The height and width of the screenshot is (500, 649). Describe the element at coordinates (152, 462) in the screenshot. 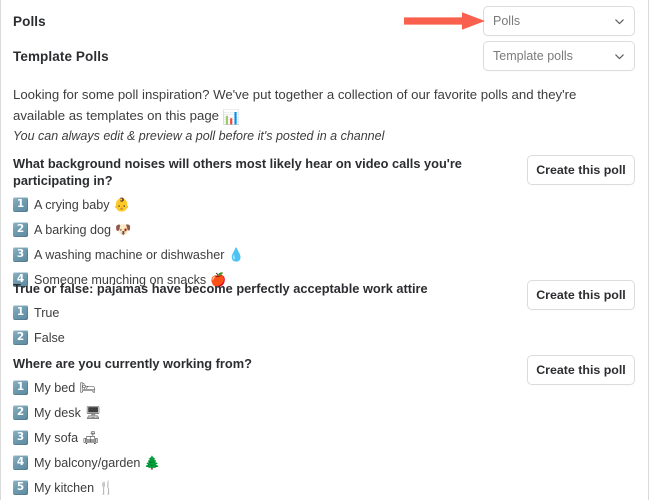

I see `evergreen-tree-emoji: 🌲` at that location.